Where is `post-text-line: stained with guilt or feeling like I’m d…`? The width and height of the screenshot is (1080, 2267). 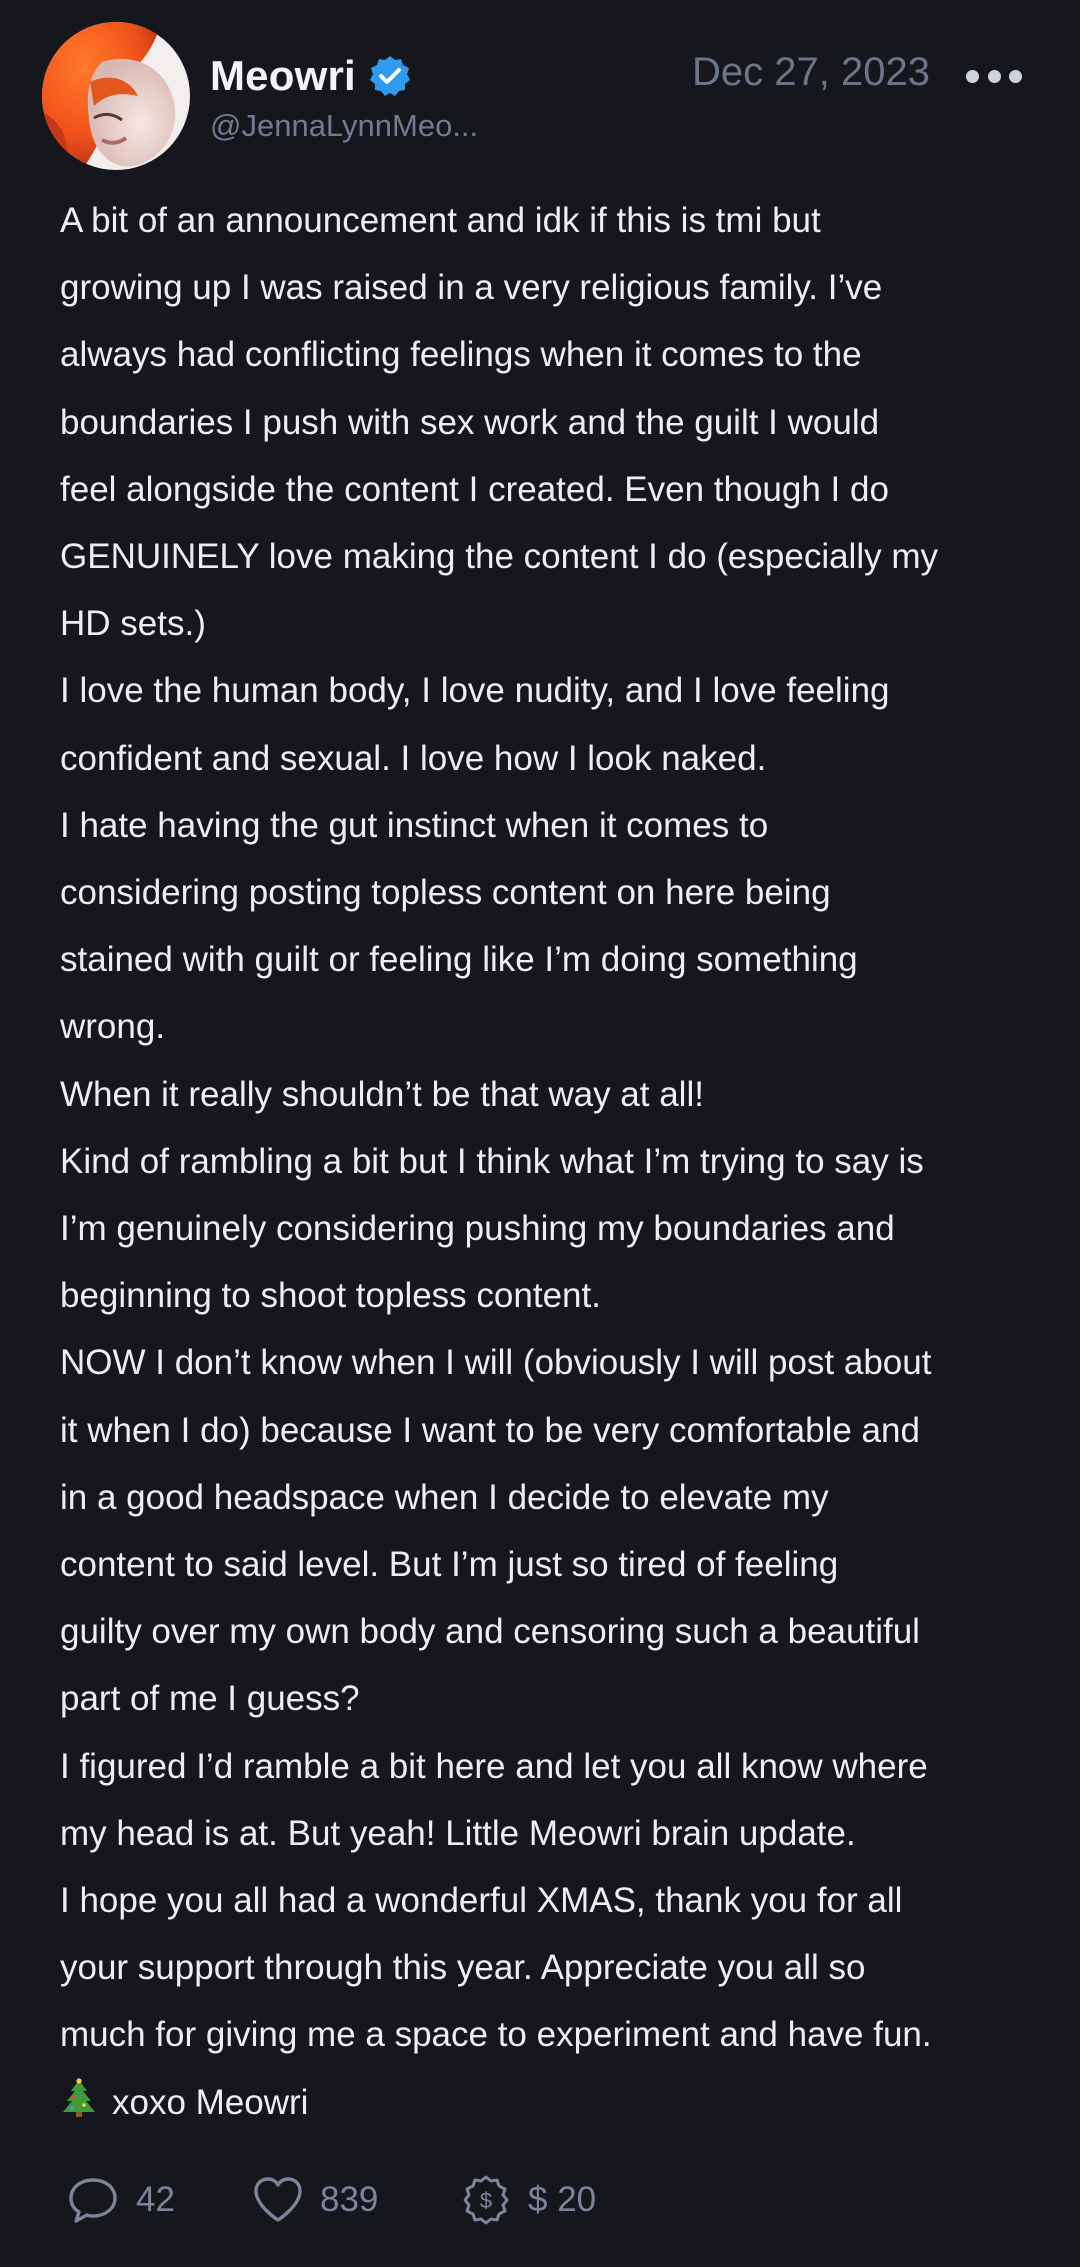
post-text-line: stained with guilt or feeling like I’m d… is located at coordinates (459, 960).